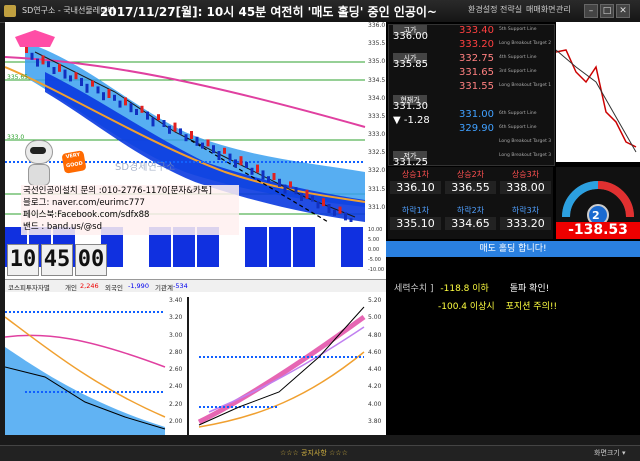  What do you see at coordinates (596, 215) in the screenshot?
I see `svg-text: 2` at bounding box center [596, 215].